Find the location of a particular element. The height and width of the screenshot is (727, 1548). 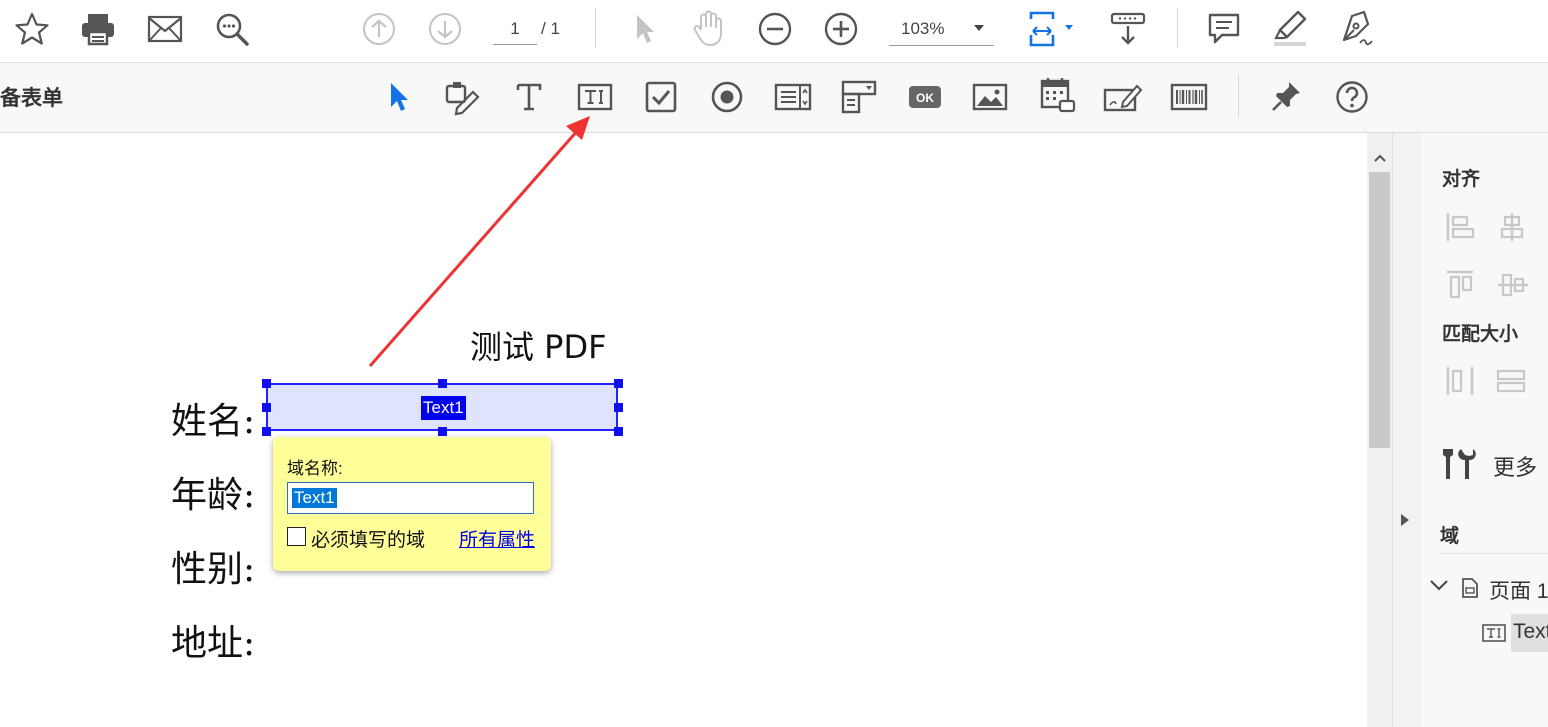

align-center-icon is located at coordinates (1512, 229).